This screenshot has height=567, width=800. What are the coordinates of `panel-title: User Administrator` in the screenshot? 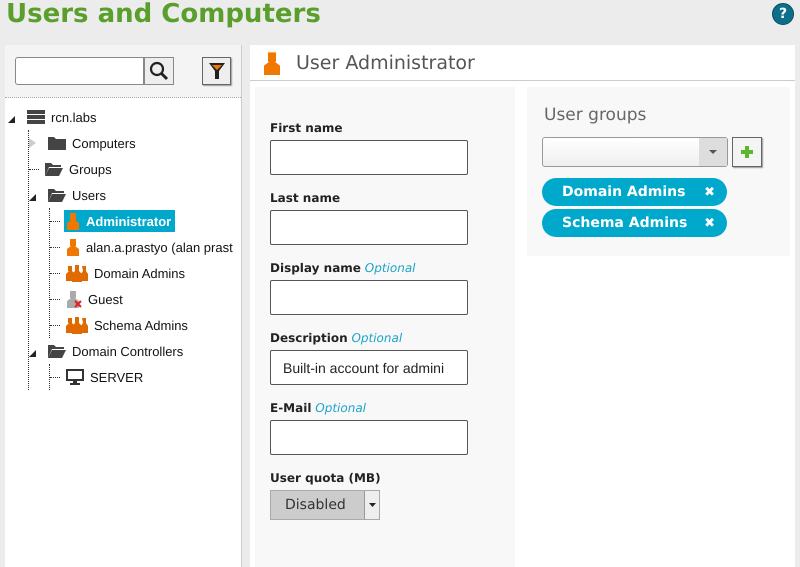 It's located at (385, 63).